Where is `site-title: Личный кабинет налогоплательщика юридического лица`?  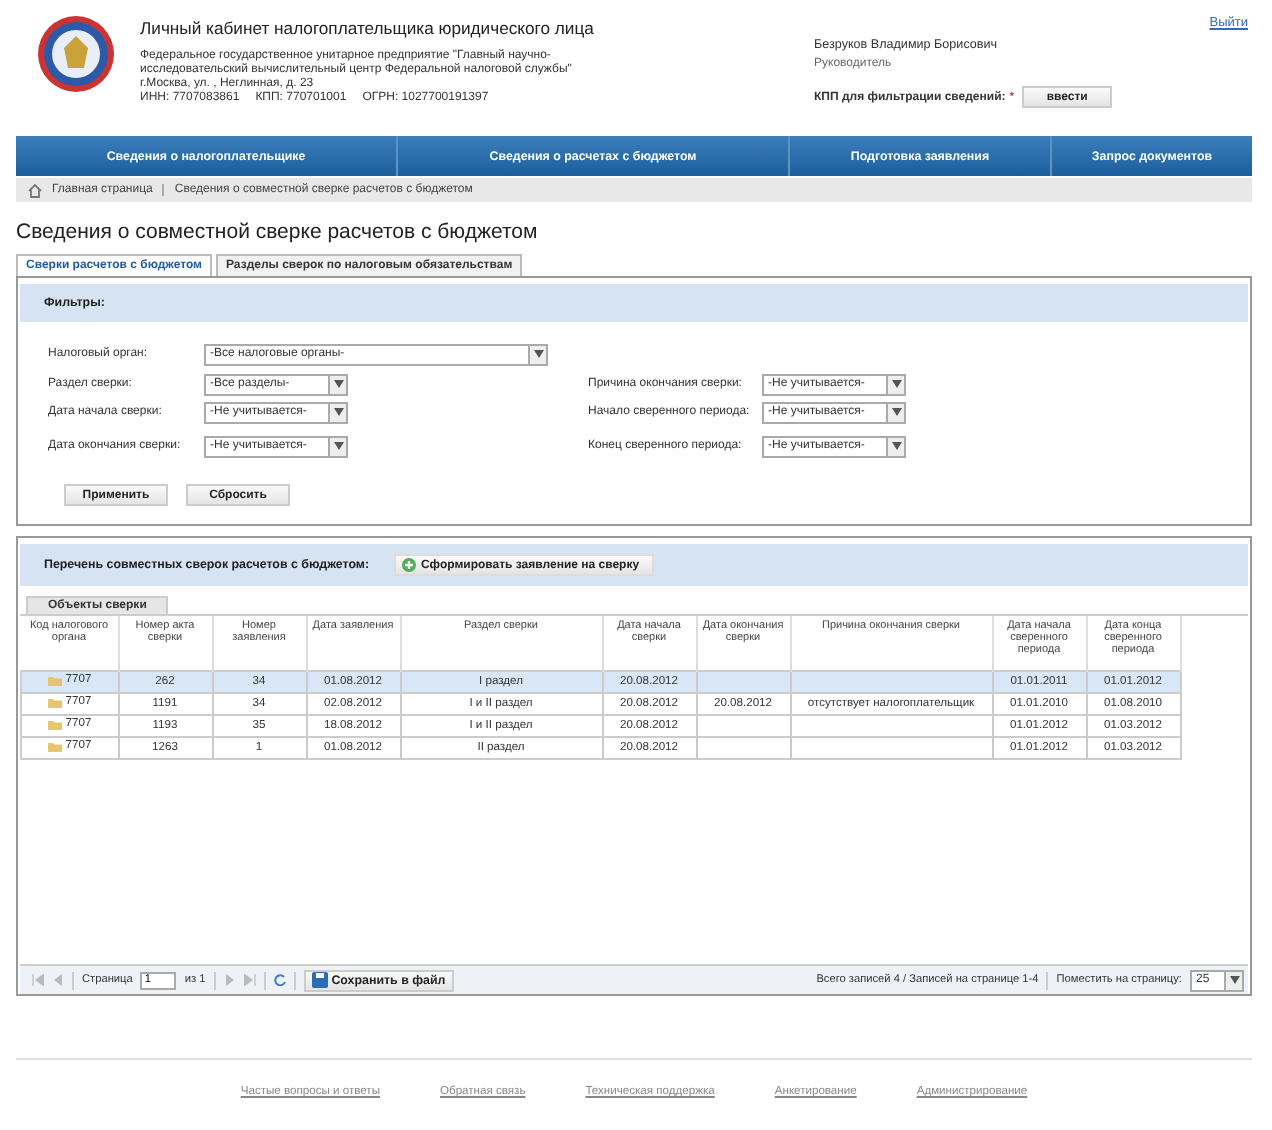 site-title: Личный кабинет налогоплательщика юридического лица is located at coordinates (368, 28).